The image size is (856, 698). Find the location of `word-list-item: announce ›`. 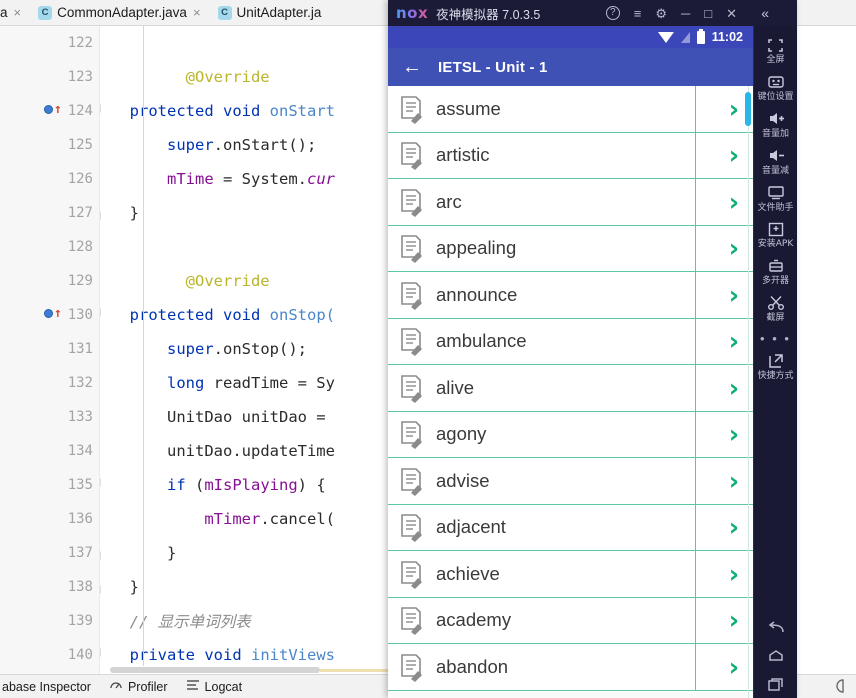

word-list-item: announce › is located at coordinates (570, 295).